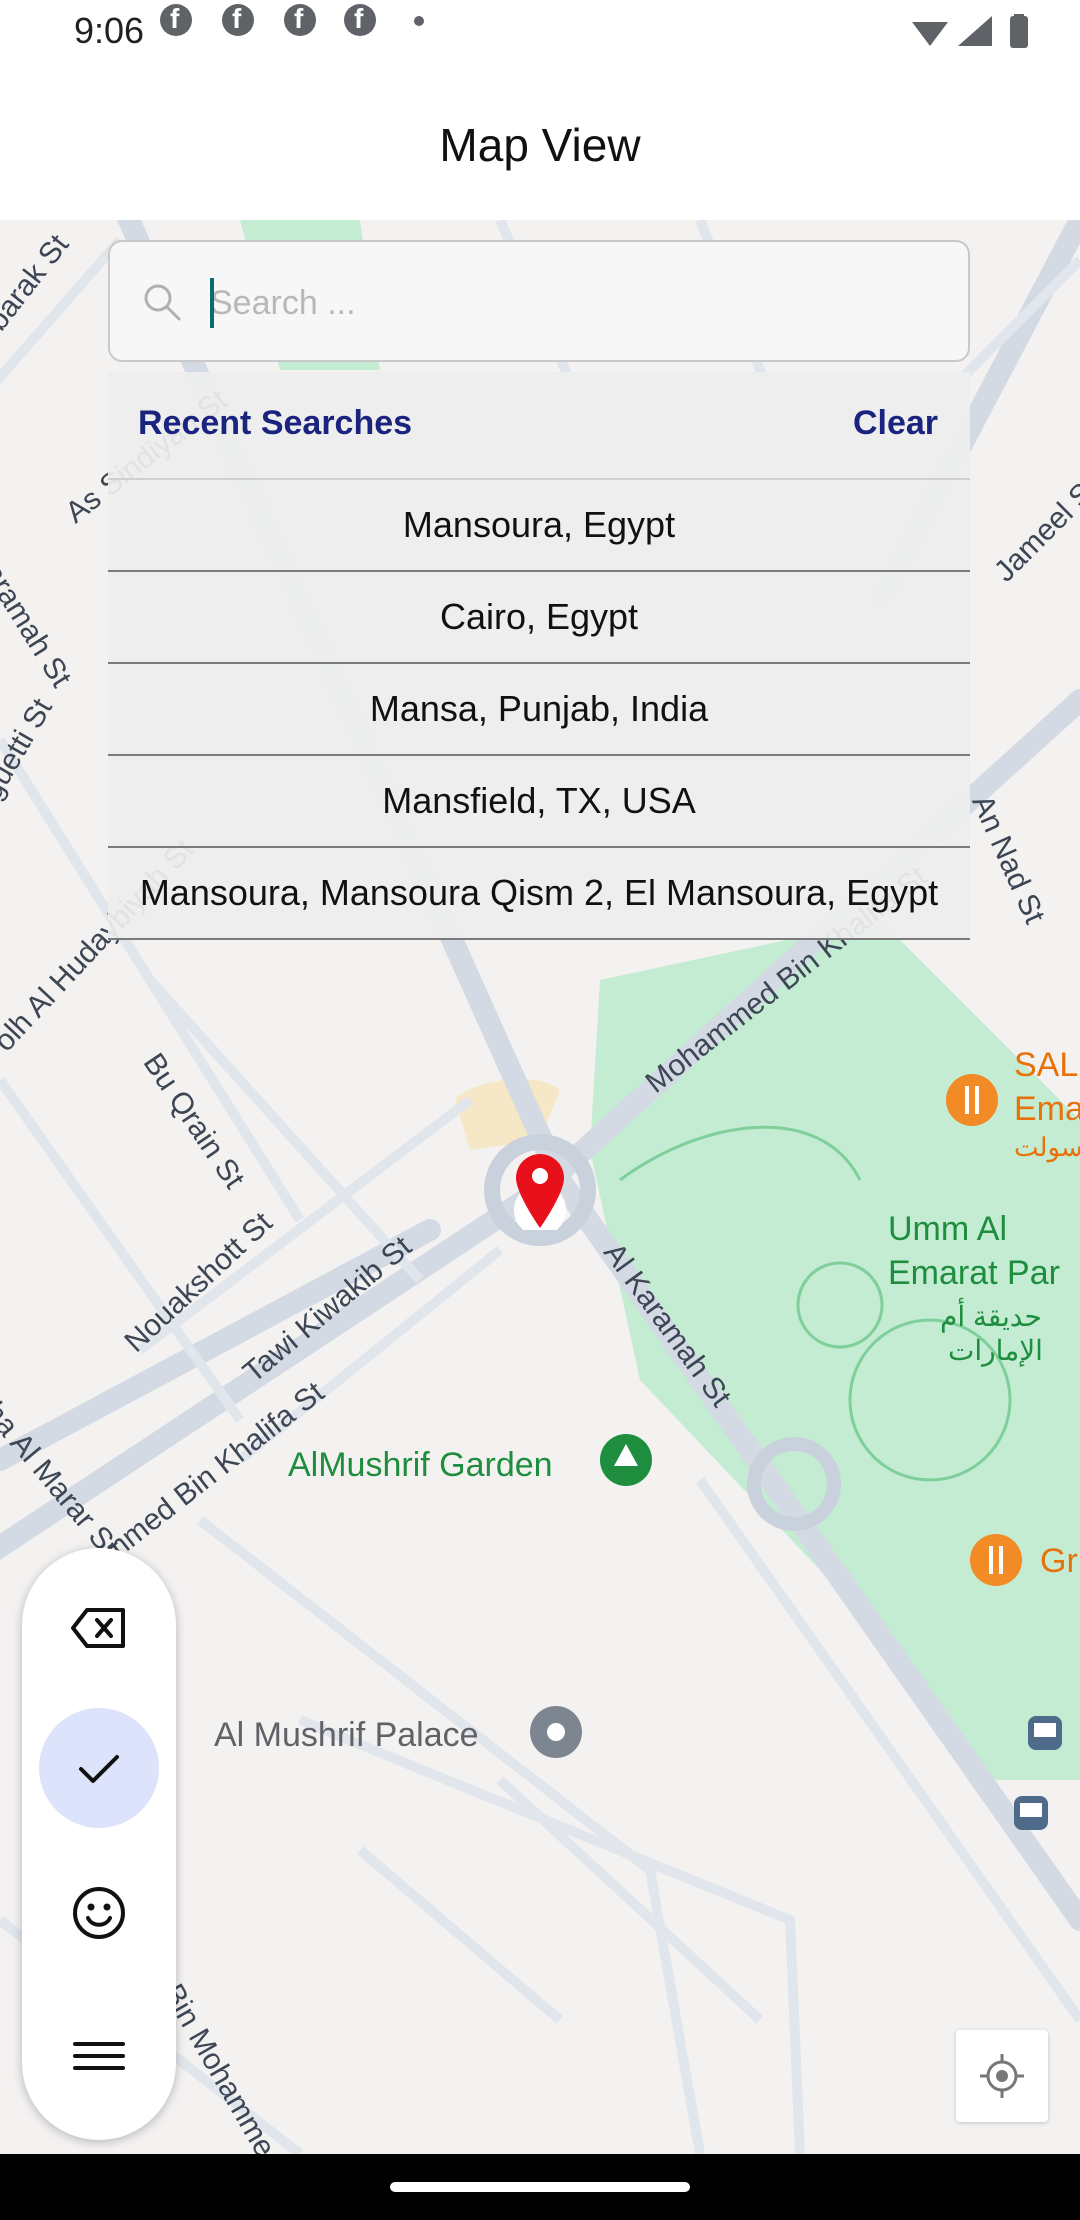 The height and width of the screenshot is (2220, 1080). What do you see at coordinates (930, 34) in the screenshot?
I see `wifi-icon` at bounding box center [930, 34].